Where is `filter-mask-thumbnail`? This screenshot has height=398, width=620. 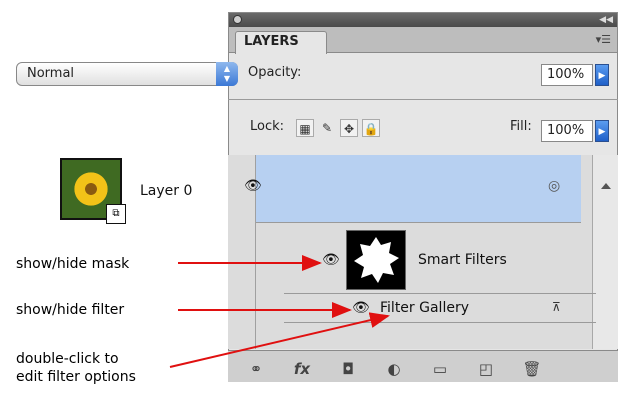 filter-mask-thumbnail is located at coordinates (376, 260).